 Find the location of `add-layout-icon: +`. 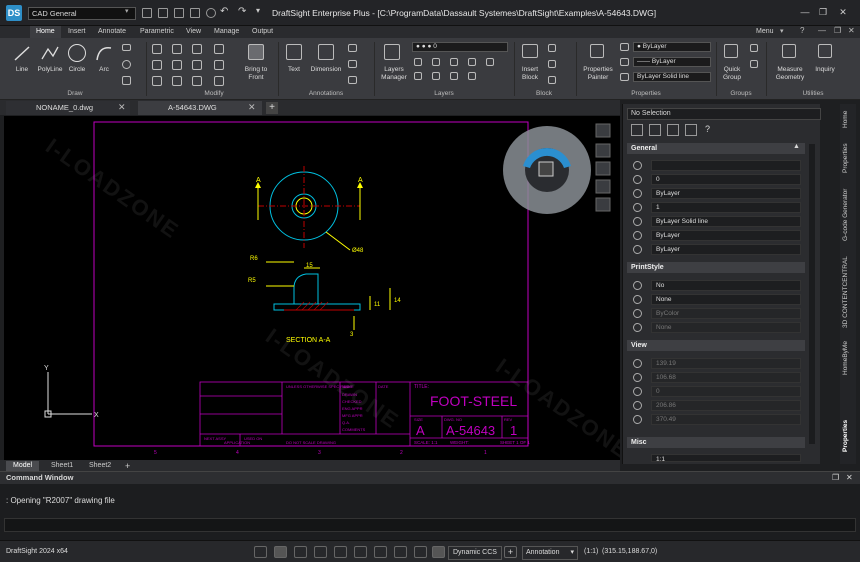

add-layout-icon: + is located at coordinates (127, 466).